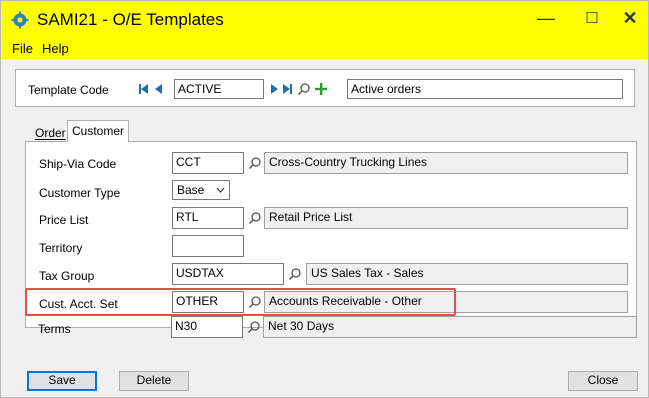 This screenshot has width=649, height=398. I want to click on menu-help: Help, so click(55, 49).